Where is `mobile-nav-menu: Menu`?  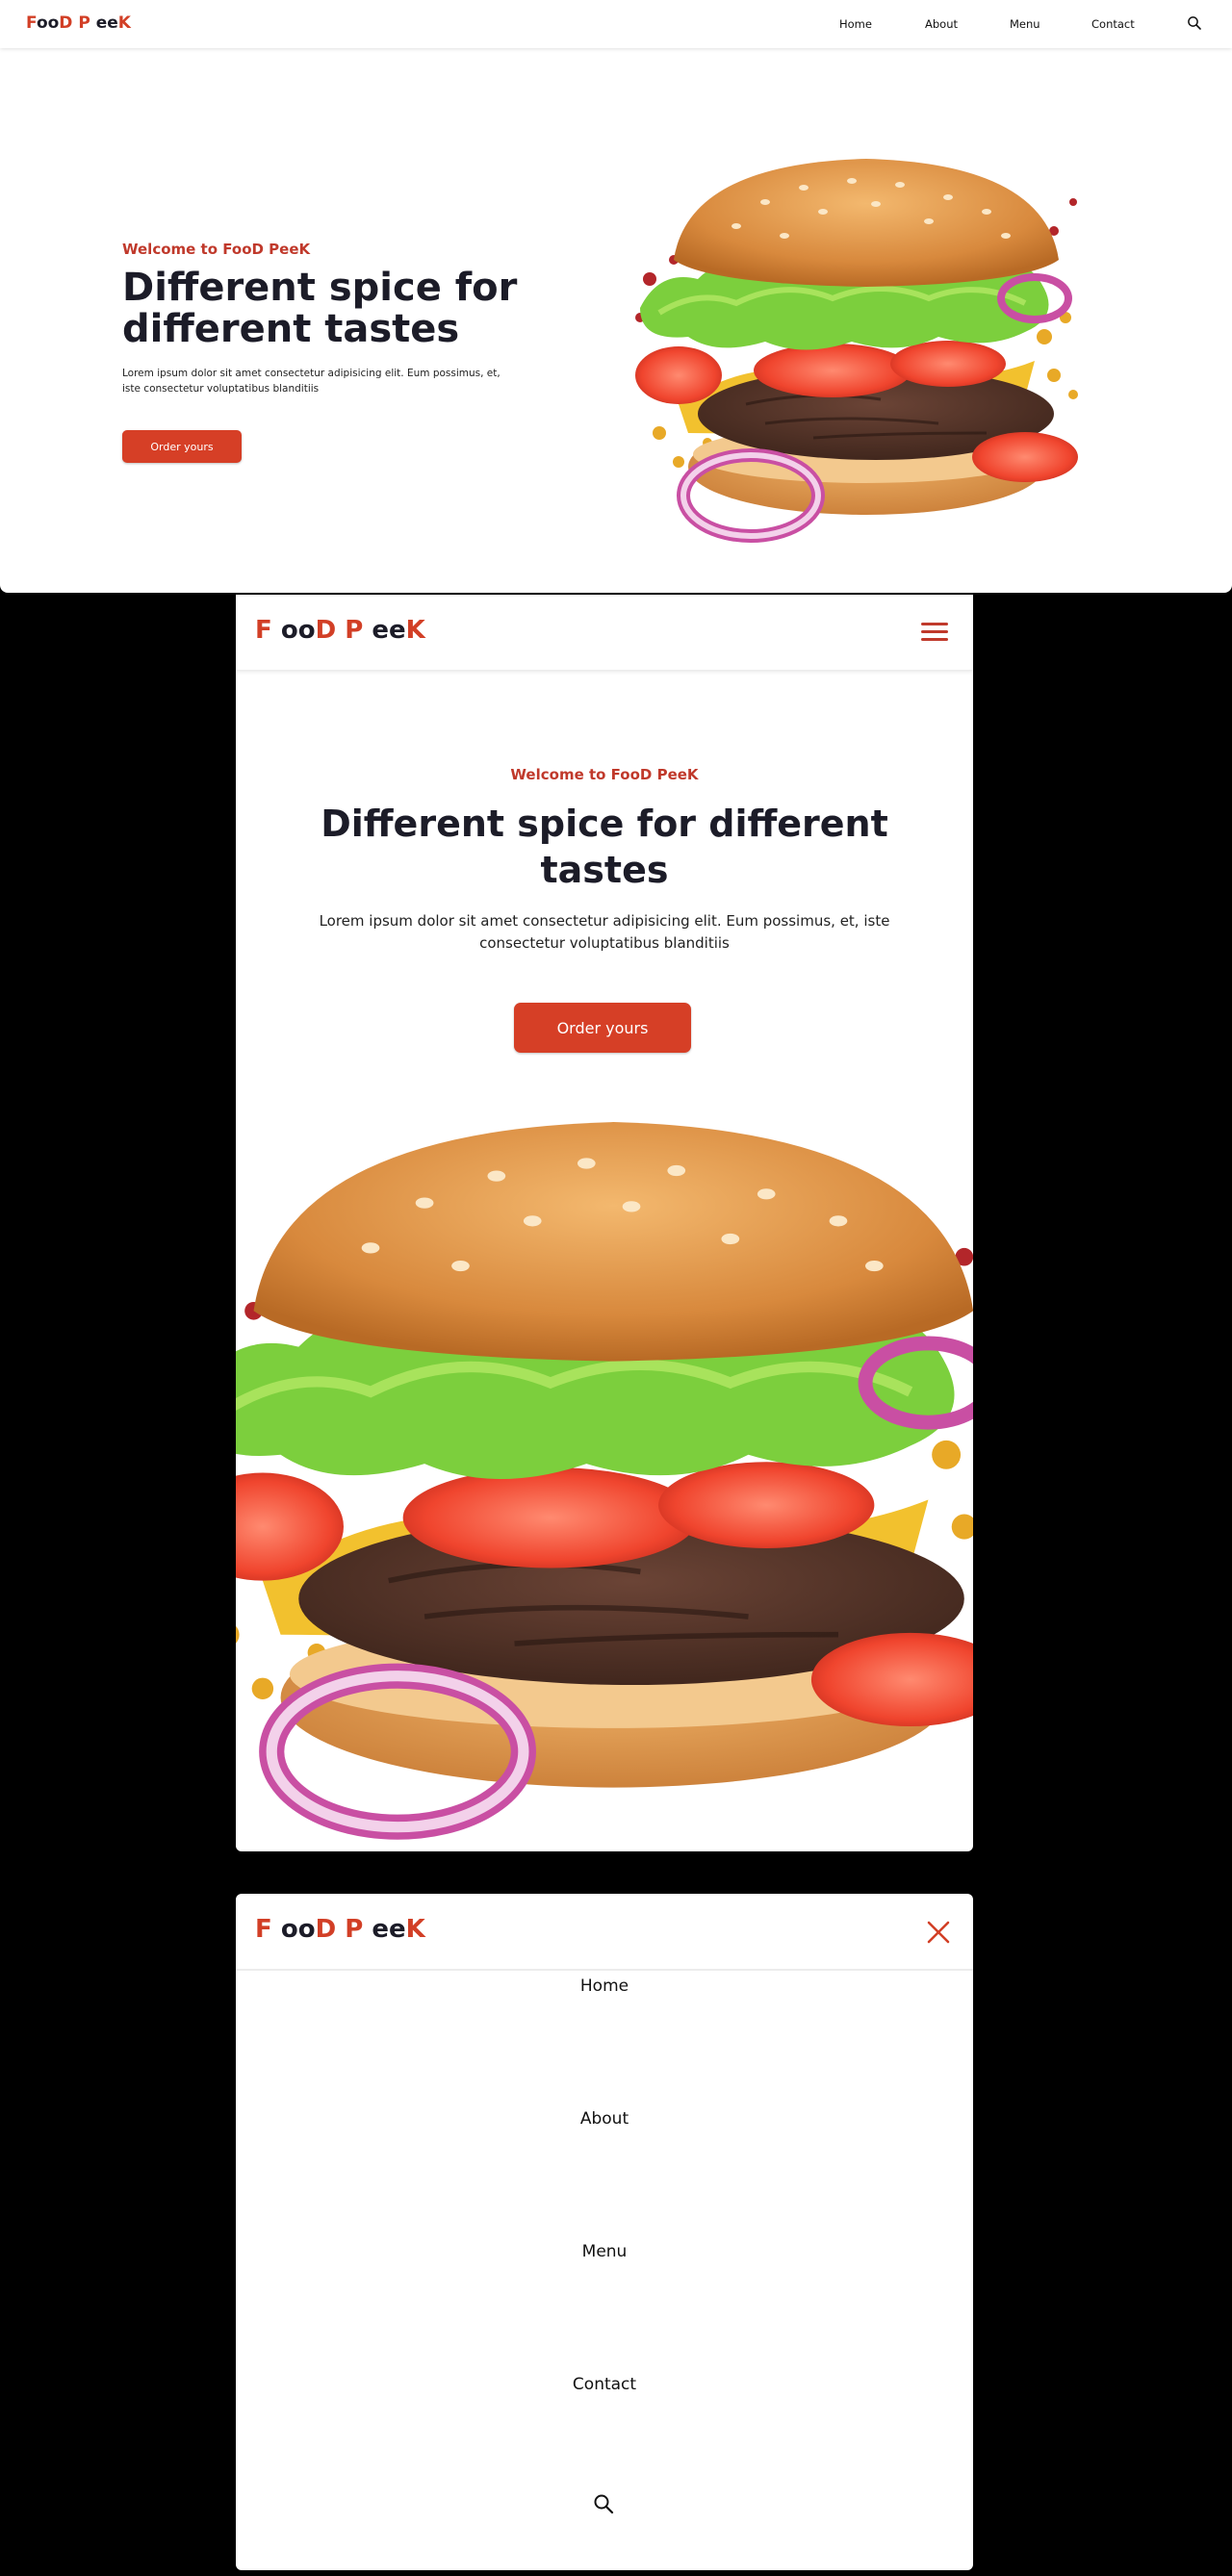 mobile-nav-menu: Menu is located at coordinates (604, 2251).